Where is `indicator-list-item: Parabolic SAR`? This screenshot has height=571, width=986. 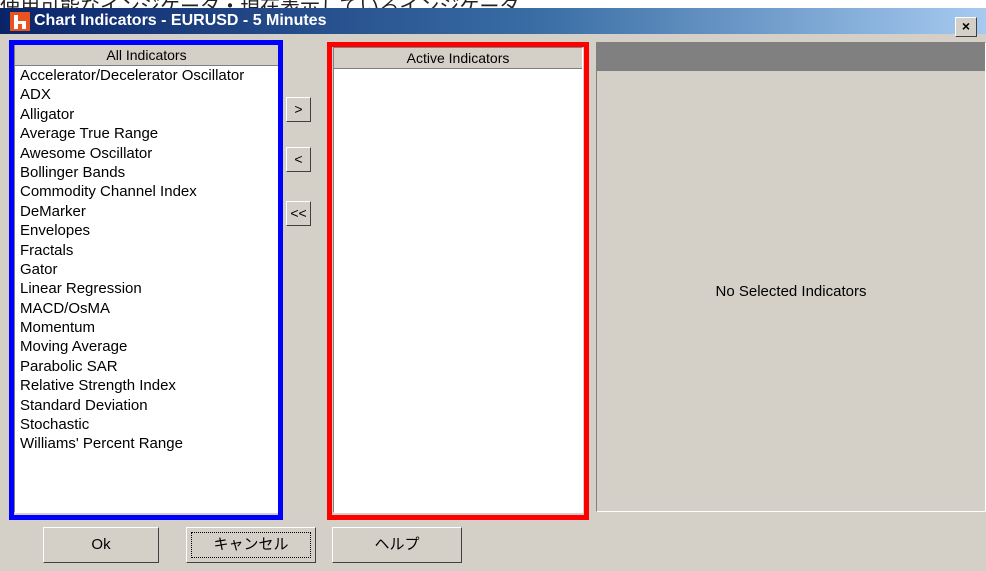 indicator-list-item: Parabolic SAR is located at coordinates (149, 366).